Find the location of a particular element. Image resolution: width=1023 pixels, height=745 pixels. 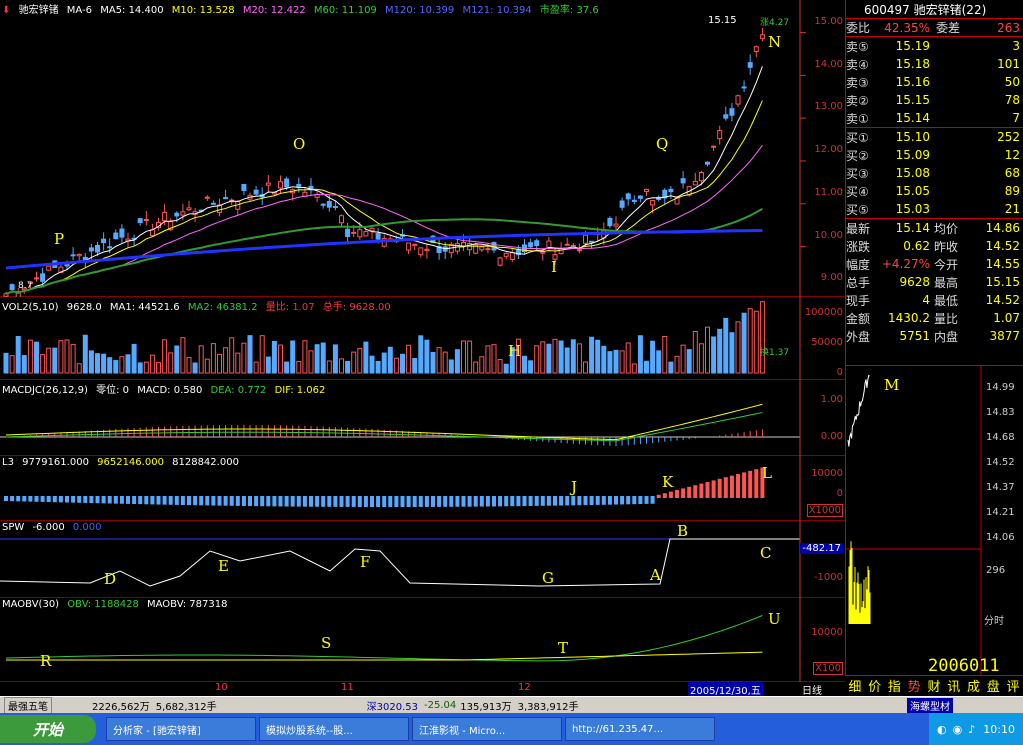

start-button: 开始 is located at coordinates (48, 729).